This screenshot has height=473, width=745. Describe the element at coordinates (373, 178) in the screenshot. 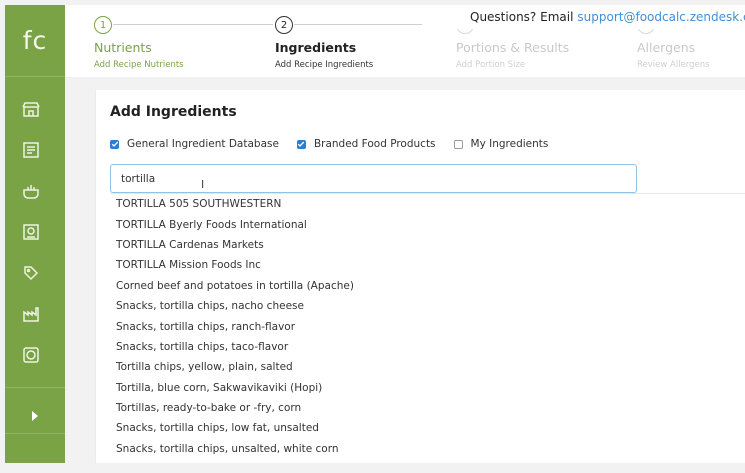

I see `ingredient-search-input: tortilla` at that location.